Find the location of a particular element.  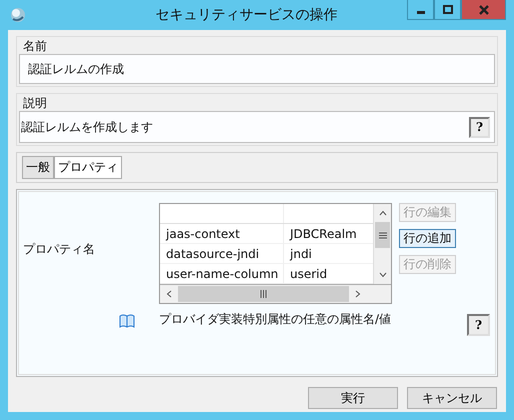

book-icon is located at coordinates (127, 321).